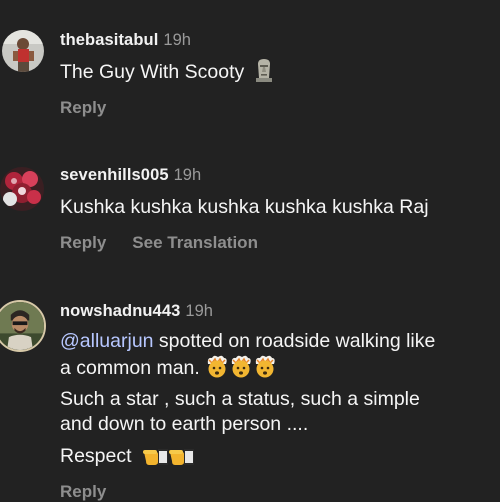 The image size is (500, 502). Describe the element at coordinates (109, 40) in the screenshot. I see `comment-username: thebasitabul` at that location.